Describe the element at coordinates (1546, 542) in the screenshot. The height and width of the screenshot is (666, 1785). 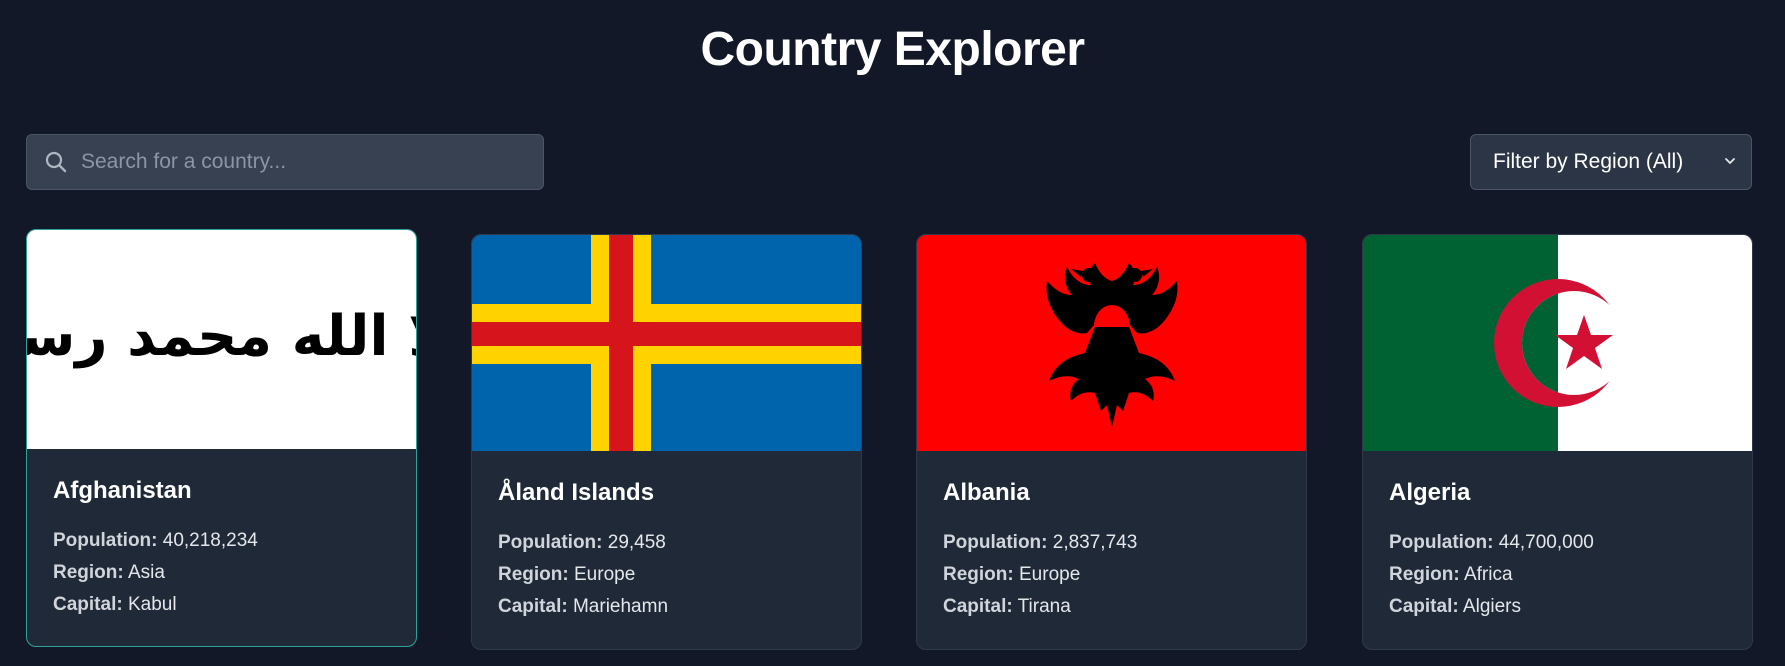
I see `population-value: 44,700,000` at that location.